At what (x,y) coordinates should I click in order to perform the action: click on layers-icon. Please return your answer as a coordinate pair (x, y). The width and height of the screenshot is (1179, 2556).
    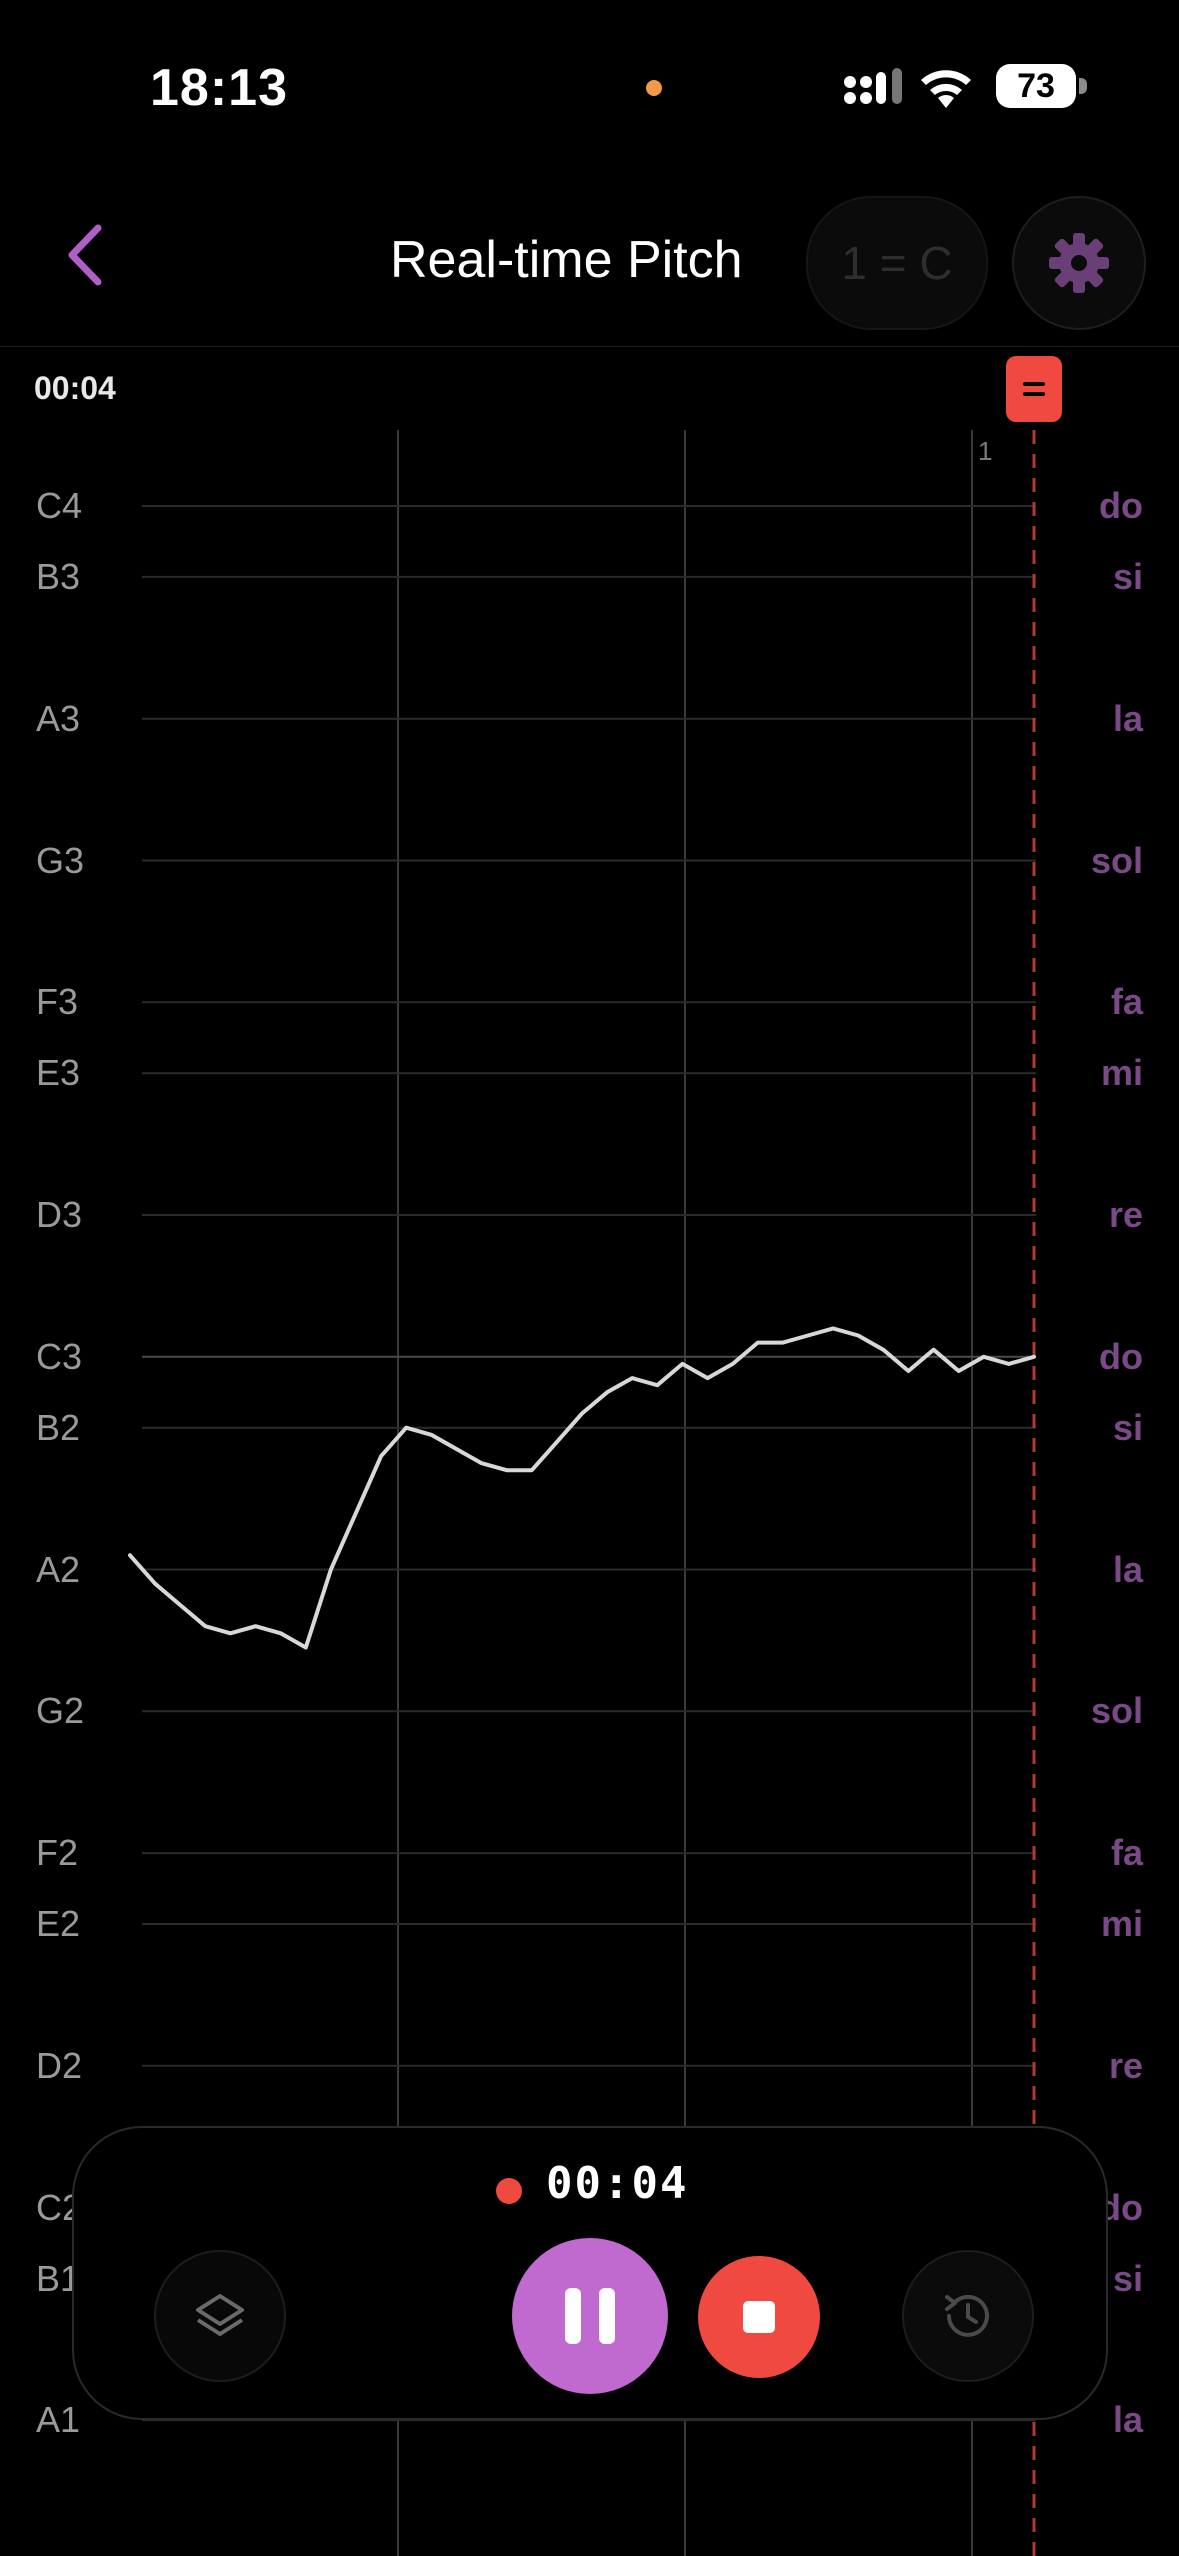
    Looking at the image, I should click on (220, 2315).